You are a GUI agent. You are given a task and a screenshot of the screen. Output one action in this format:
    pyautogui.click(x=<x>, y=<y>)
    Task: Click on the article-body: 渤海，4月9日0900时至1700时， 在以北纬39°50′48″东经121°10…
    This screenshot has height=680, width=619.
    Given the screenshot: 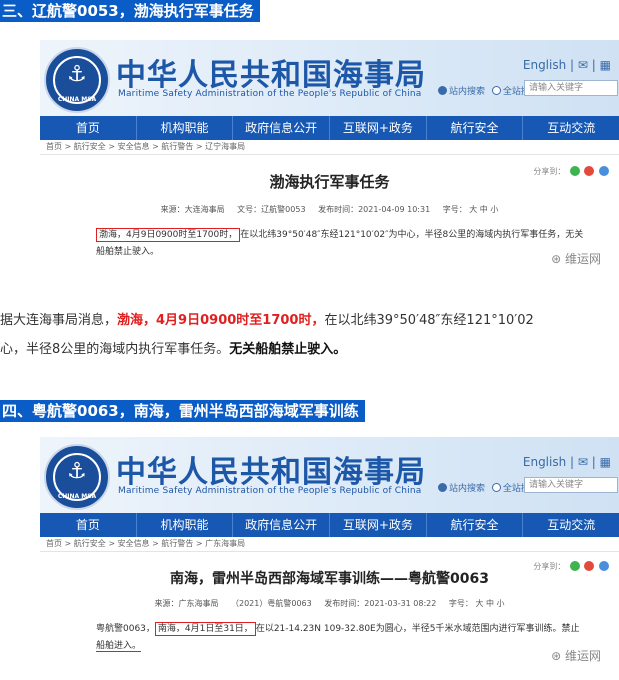 What is the action you would take?
    pyautogui.click(x=340, y=242)
    